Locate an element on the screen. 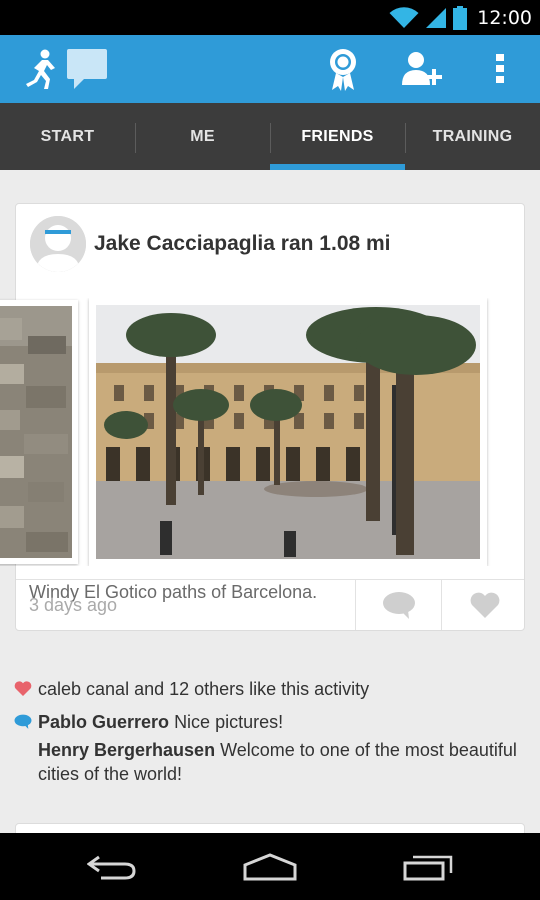 The height and width of the screenshot is (900, 540). status-time: 12:00 is located at coordinates (504, 17).